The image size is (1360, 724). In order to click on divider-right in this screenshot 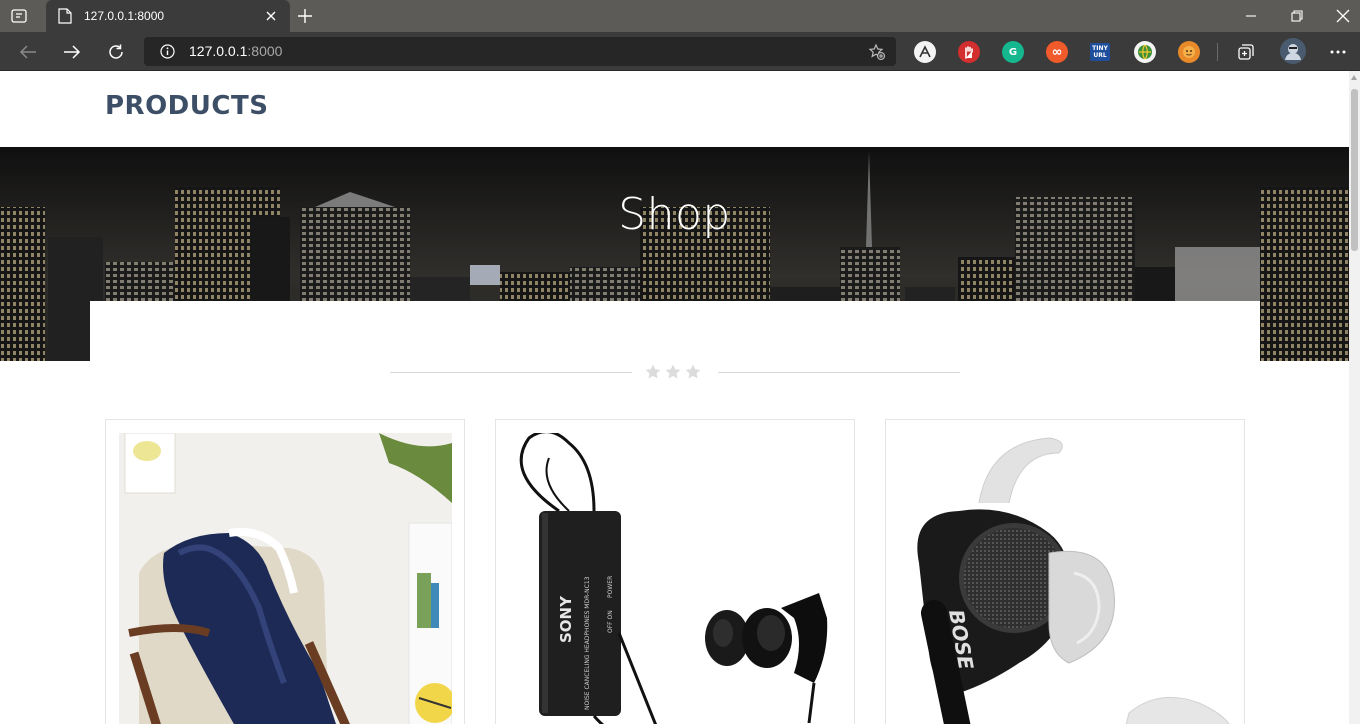, I will do `click(839, 372)`.